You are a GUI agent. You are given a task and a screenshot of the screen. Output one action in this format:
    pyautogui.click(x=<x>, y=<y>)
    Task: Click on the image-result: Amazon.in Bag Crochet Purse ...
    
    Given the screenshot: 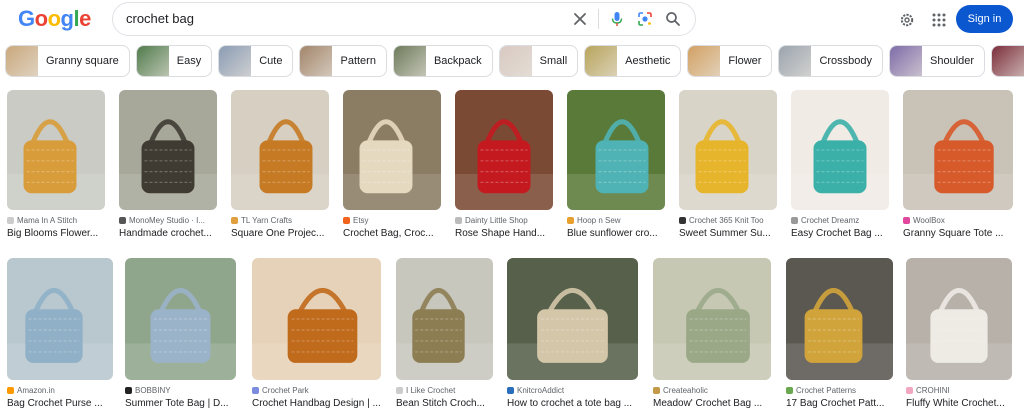 What is the action you would take?
    pyautogui.click(x=60, y=335)
    